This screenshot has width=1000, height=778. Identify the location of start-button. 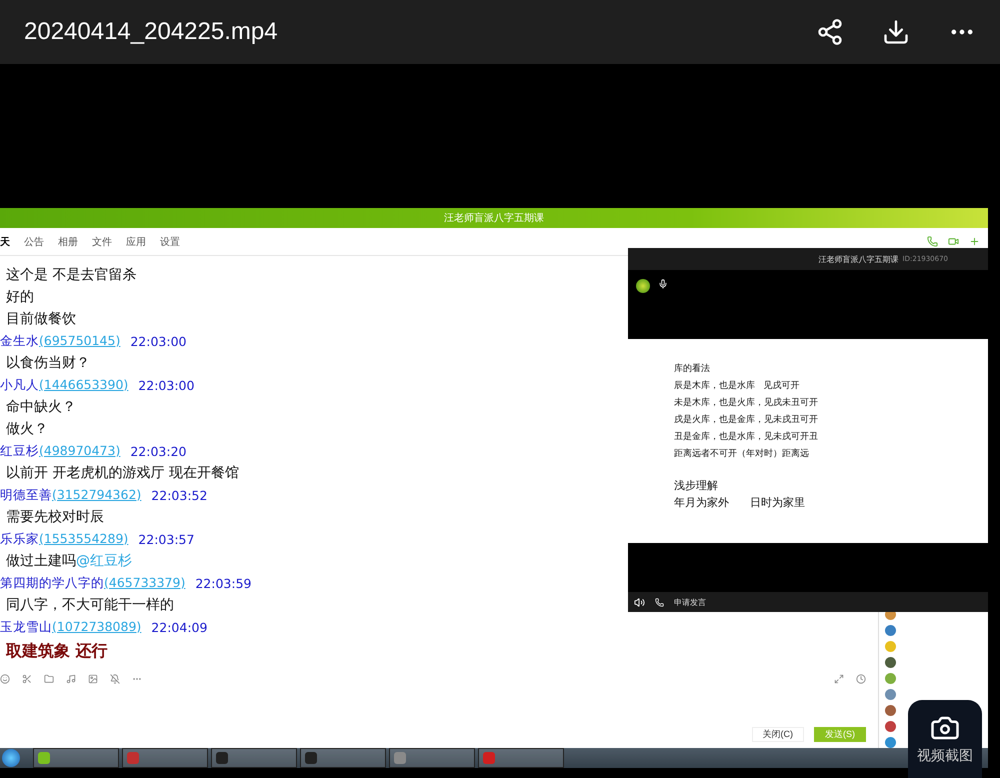
(11, 758).